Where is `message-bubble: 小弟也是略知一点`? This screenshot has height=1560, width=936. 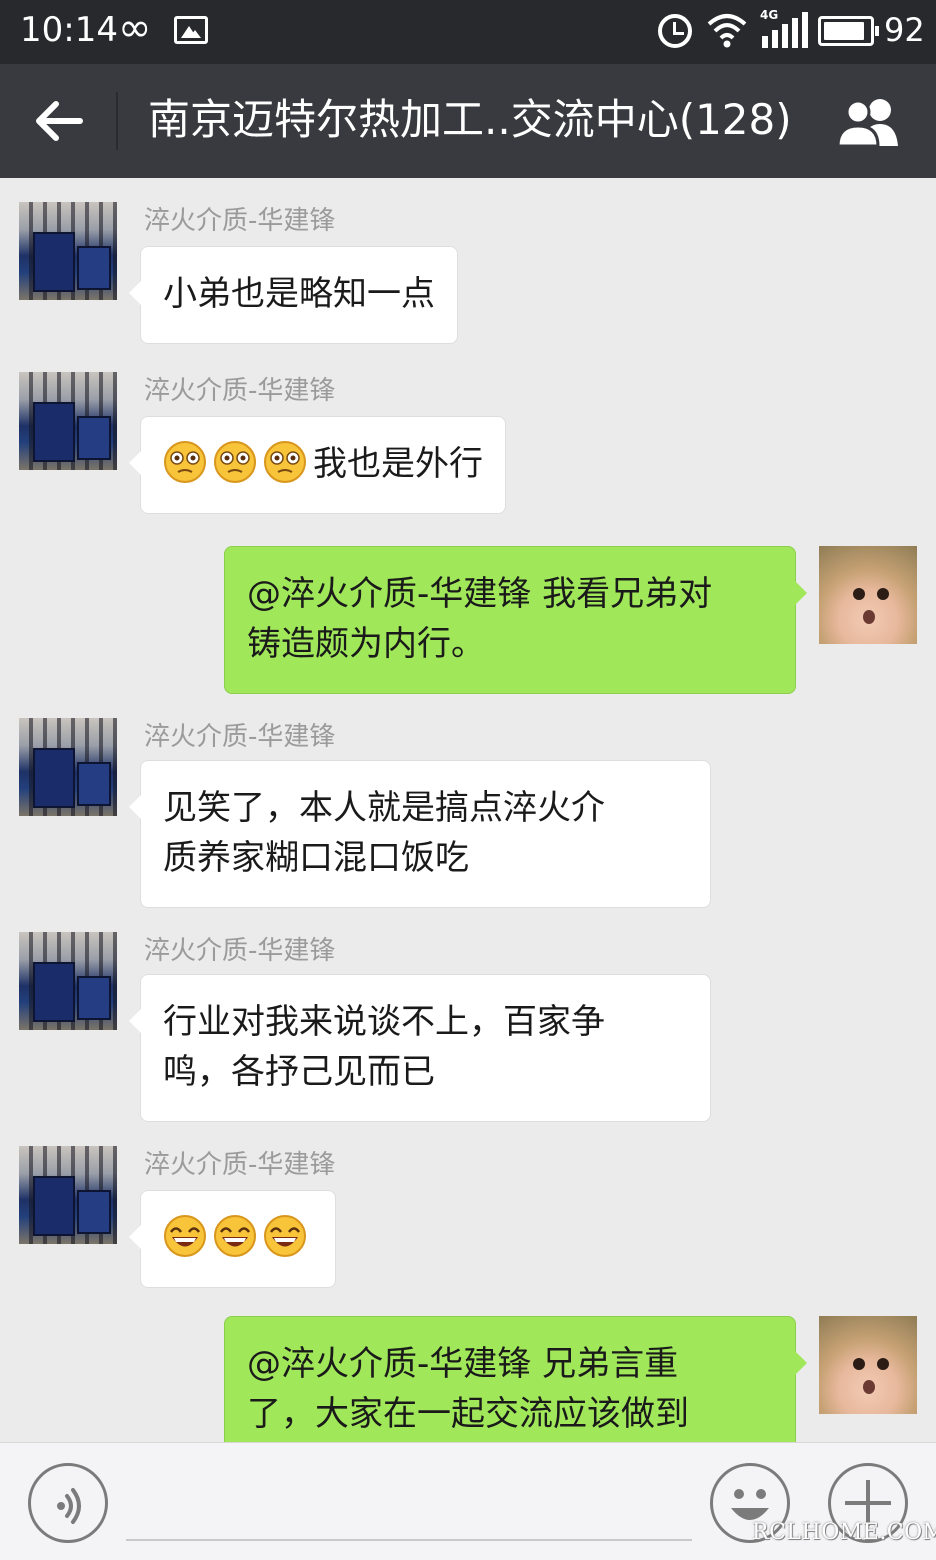
message-bubble: 小弟也是略知一点 is located at coordinates (293, 295).